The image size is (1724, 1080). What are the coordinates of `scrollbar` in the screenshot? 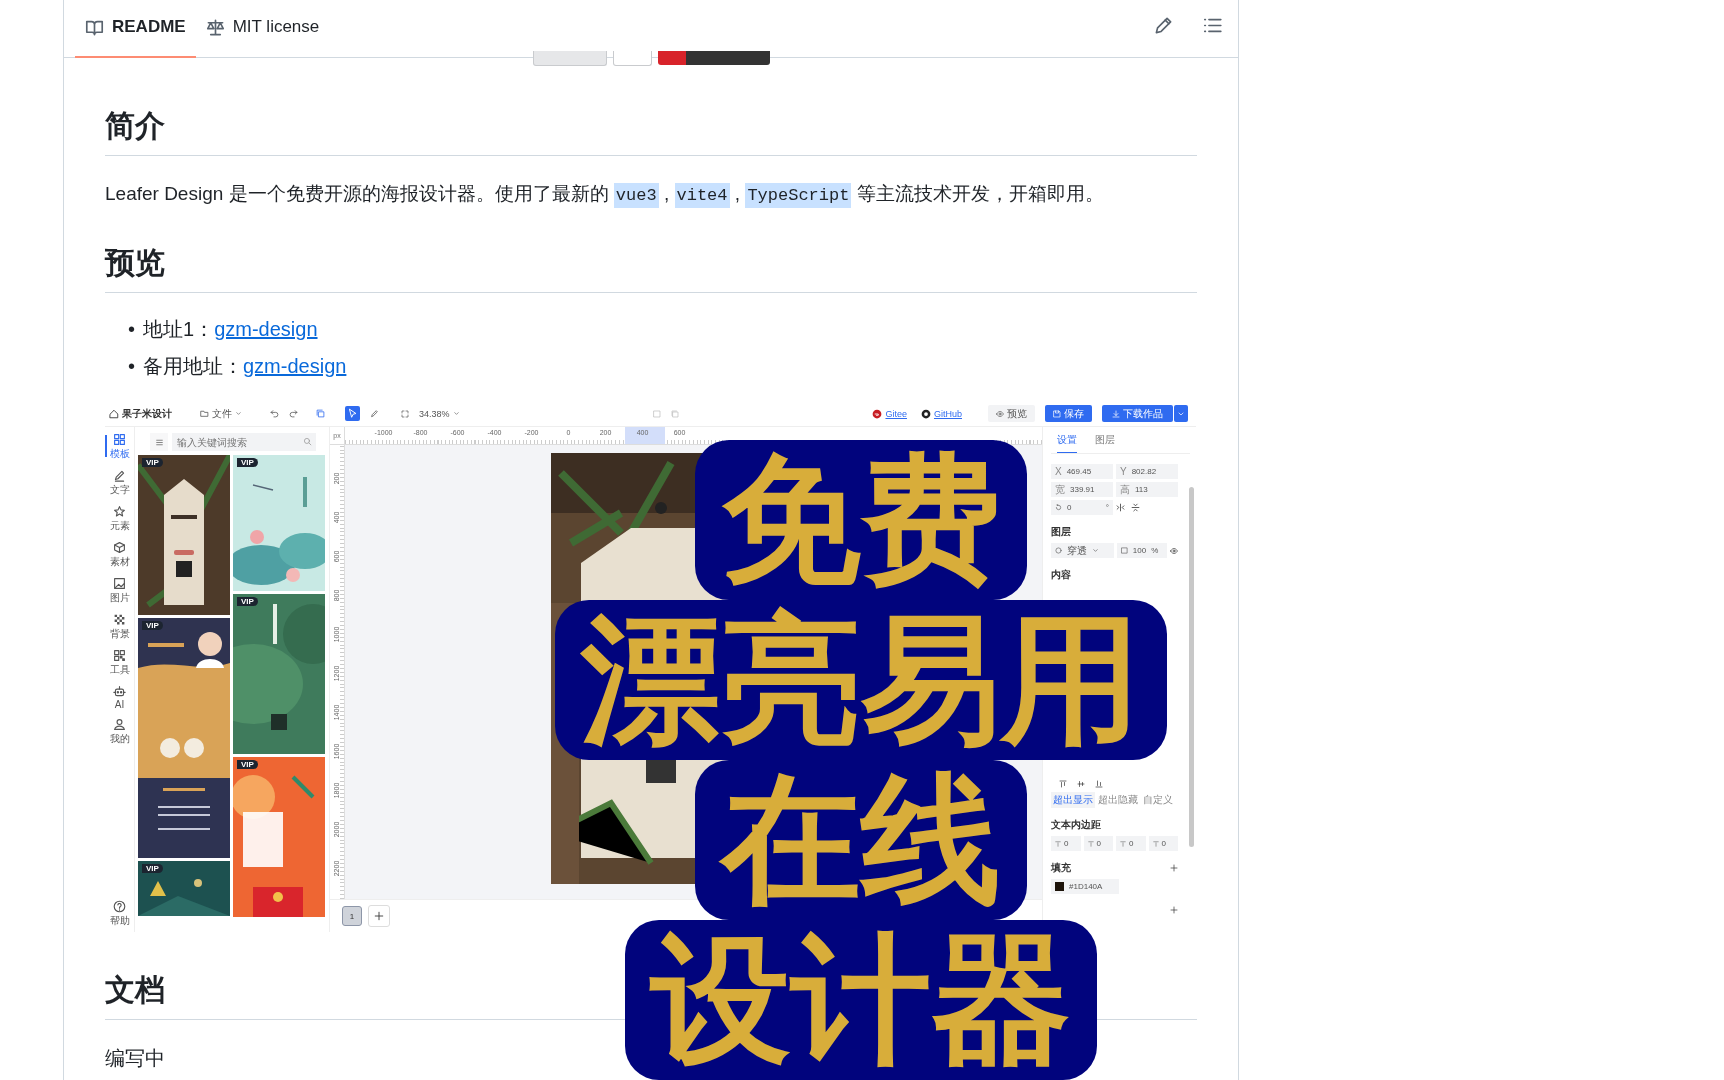 It's located at (1191, 667).